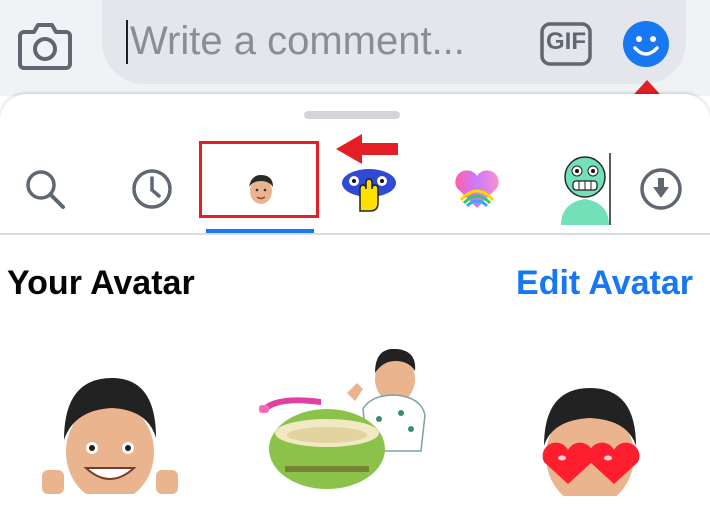  What do you see at coordinates (369, 190) in the screenshot?
I see `hand-waving-sticker-icon` at bounding box center [369, 190].